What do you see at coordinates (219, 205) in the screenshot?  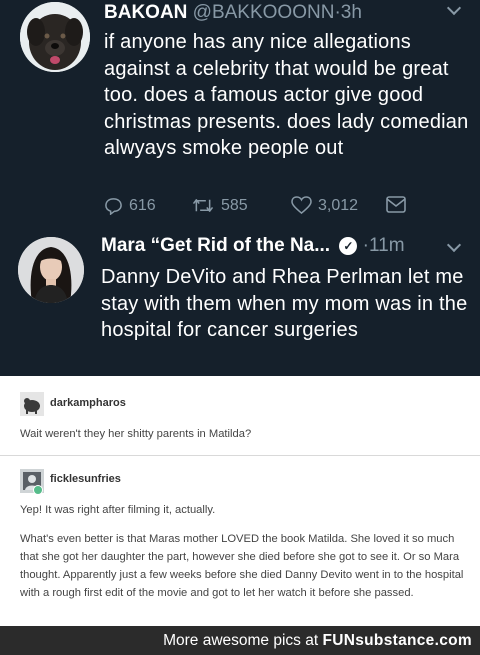 I see `retweet-button: 585` at bounding box center [219, 205].